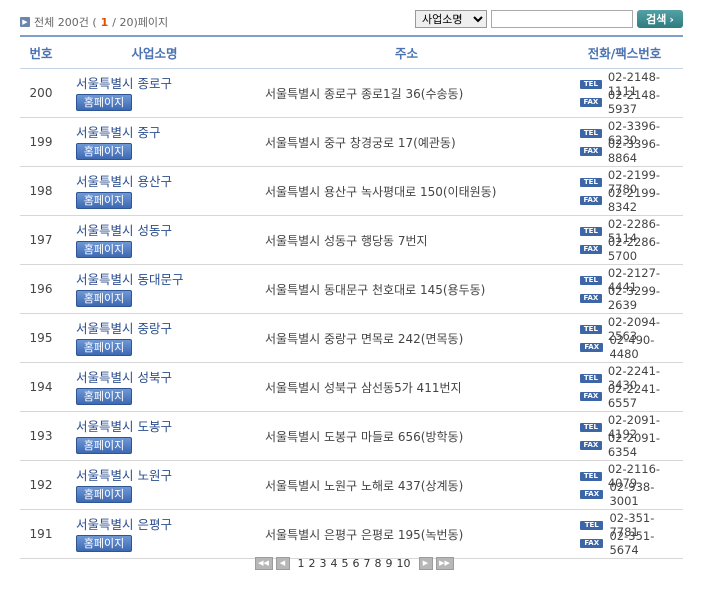 This screenshot has height=594, width=708. What do you see at coordinates (161, 476) in the screenshot?
I see `office-name-link: 서울특별시 노원구` at bounding box center [161, 476].